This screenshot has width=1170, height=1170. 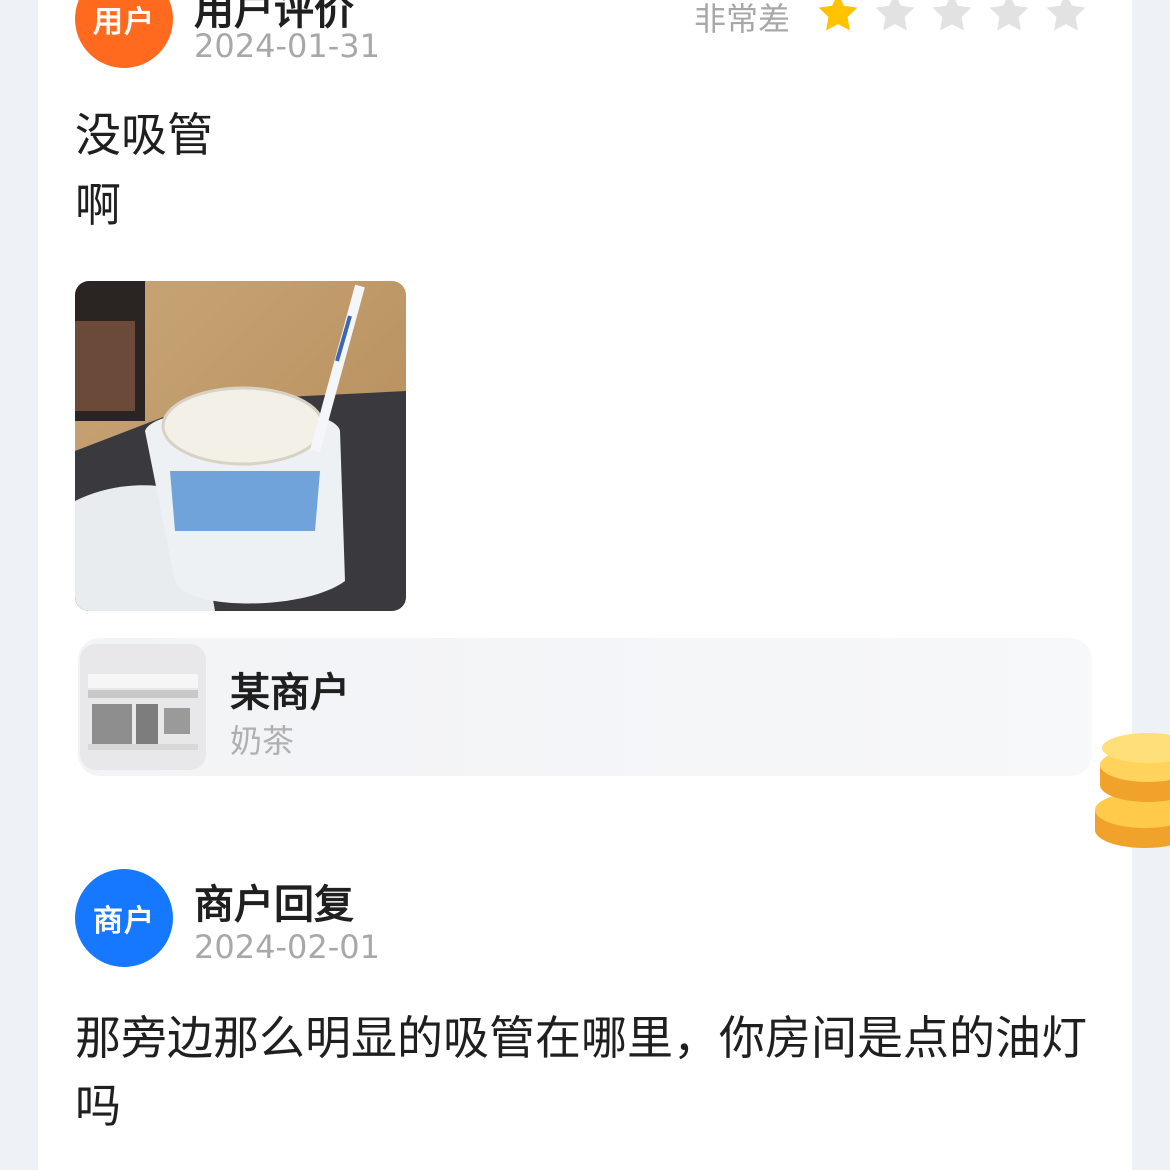 What do you see at coordinates (742, 19) in the screenshot?
I see `rating-text: 非常差` at bounding box center [742, 19].